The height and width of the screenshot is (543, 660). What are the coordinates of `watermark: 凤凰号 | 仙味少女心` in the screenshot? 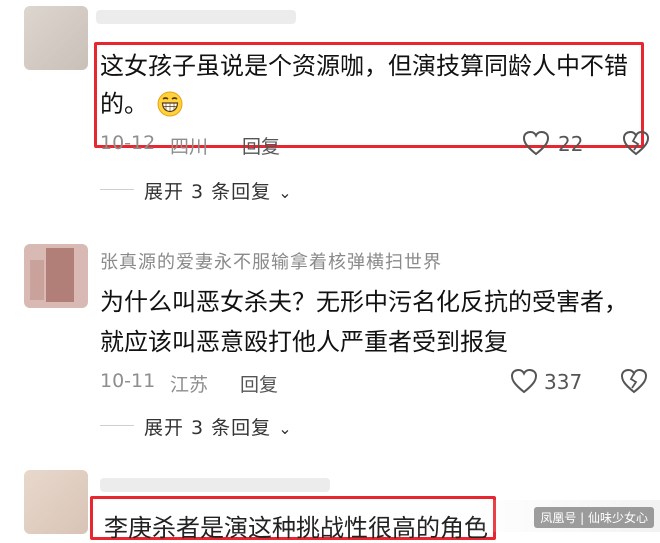 It's located at (594, 517).